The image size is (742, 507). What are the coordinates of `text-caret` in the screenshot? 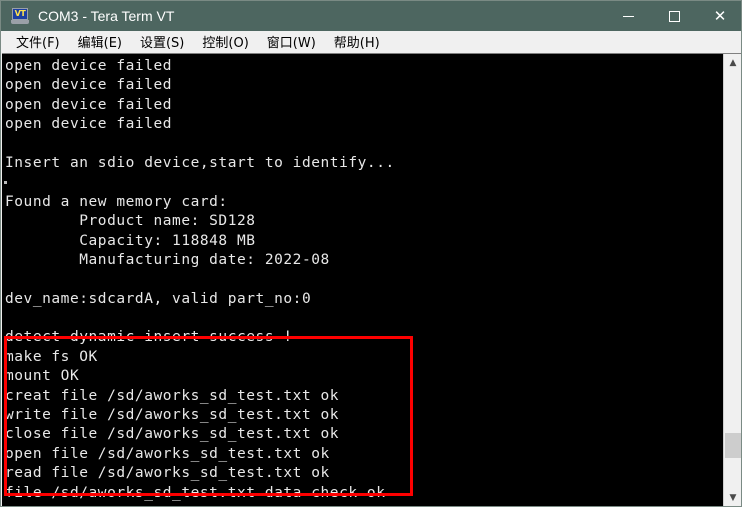 It's located at (5, 182).